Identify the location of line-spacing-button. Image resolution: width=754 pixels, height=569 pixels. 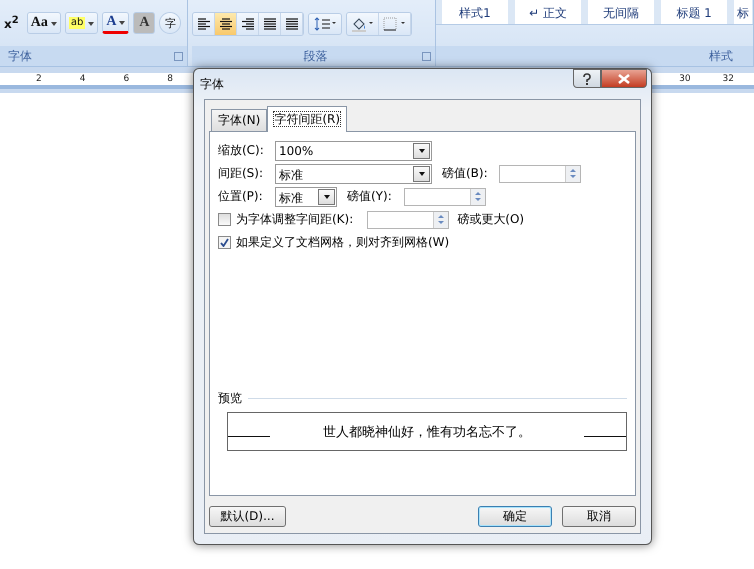
(325, 24).